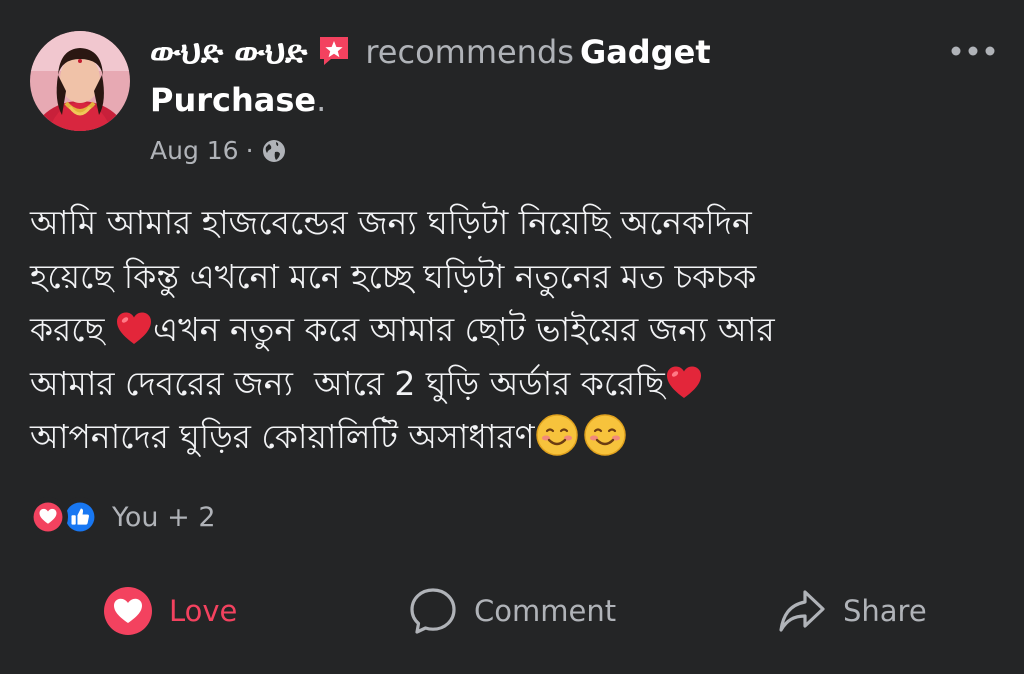 This screenshot has height=674, width=1024. What do you see at coordinates (885, 611) in the screenshot?
I see `share-button-label: Share` at bounding box center [885, 611].